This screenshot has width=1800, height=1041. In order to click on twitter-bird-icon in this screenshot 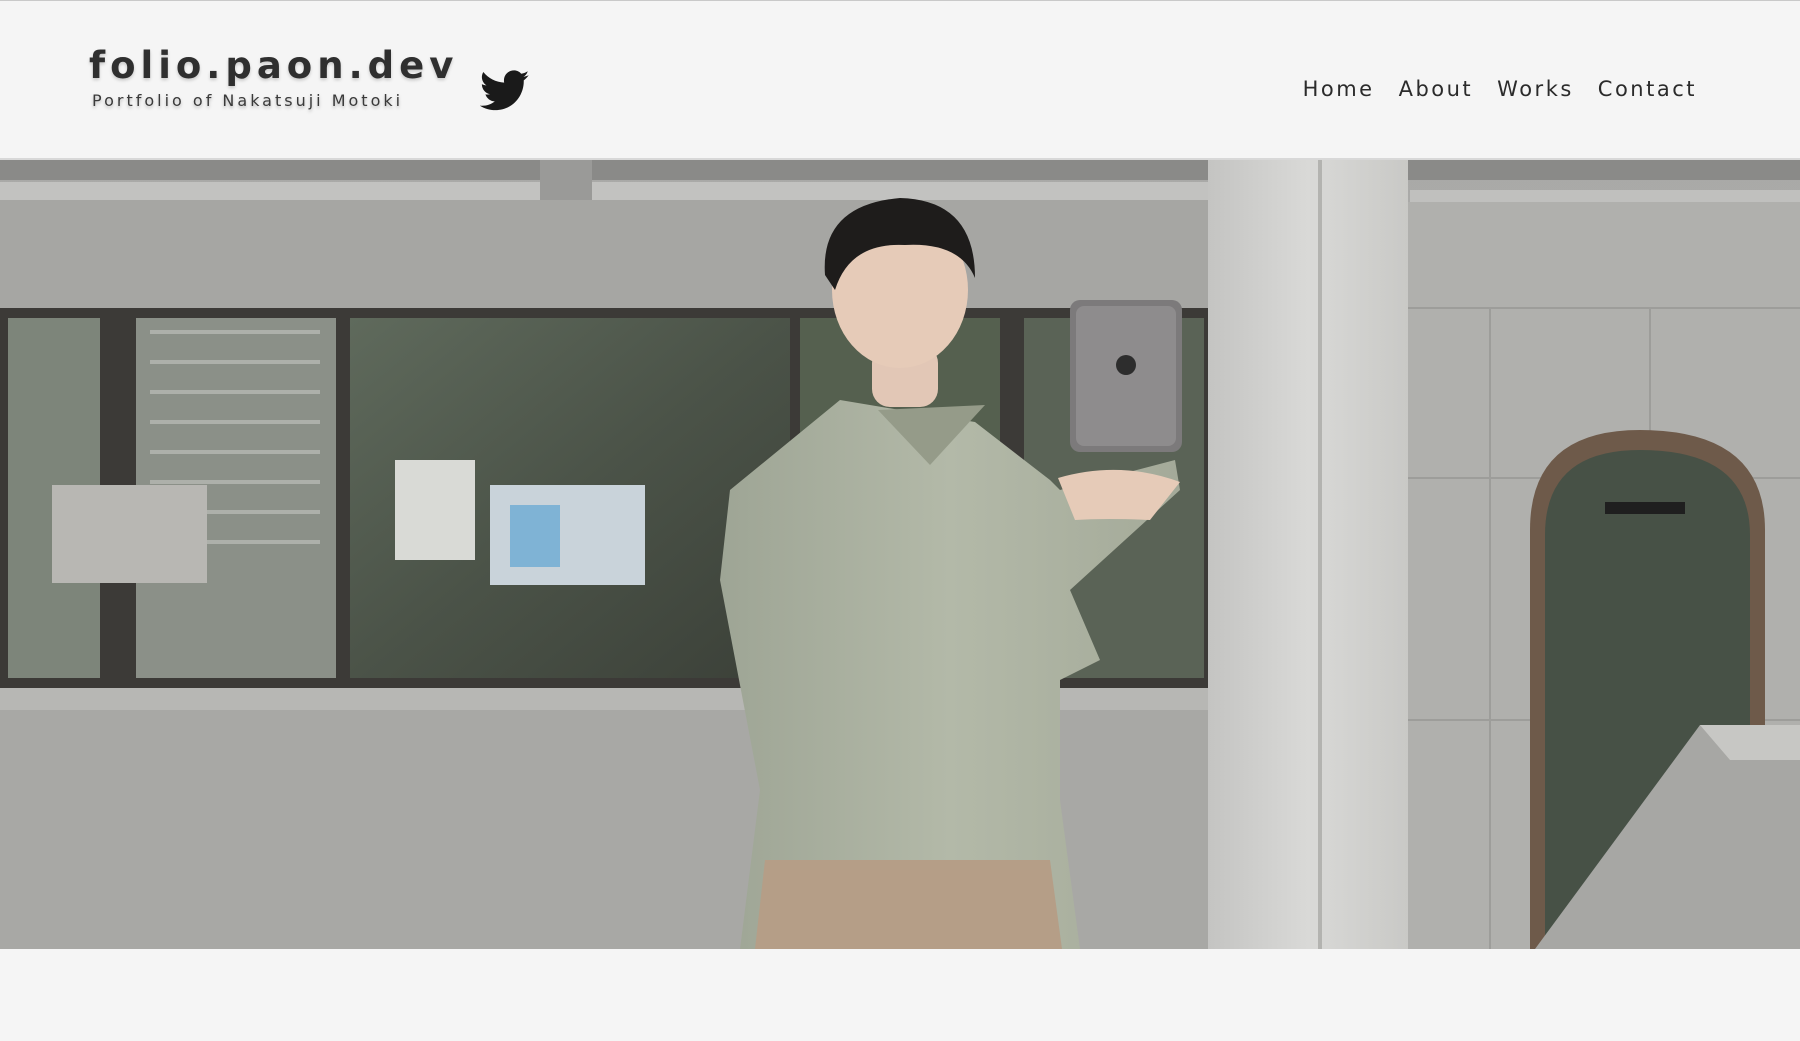, I will do `click(505, 90)`.